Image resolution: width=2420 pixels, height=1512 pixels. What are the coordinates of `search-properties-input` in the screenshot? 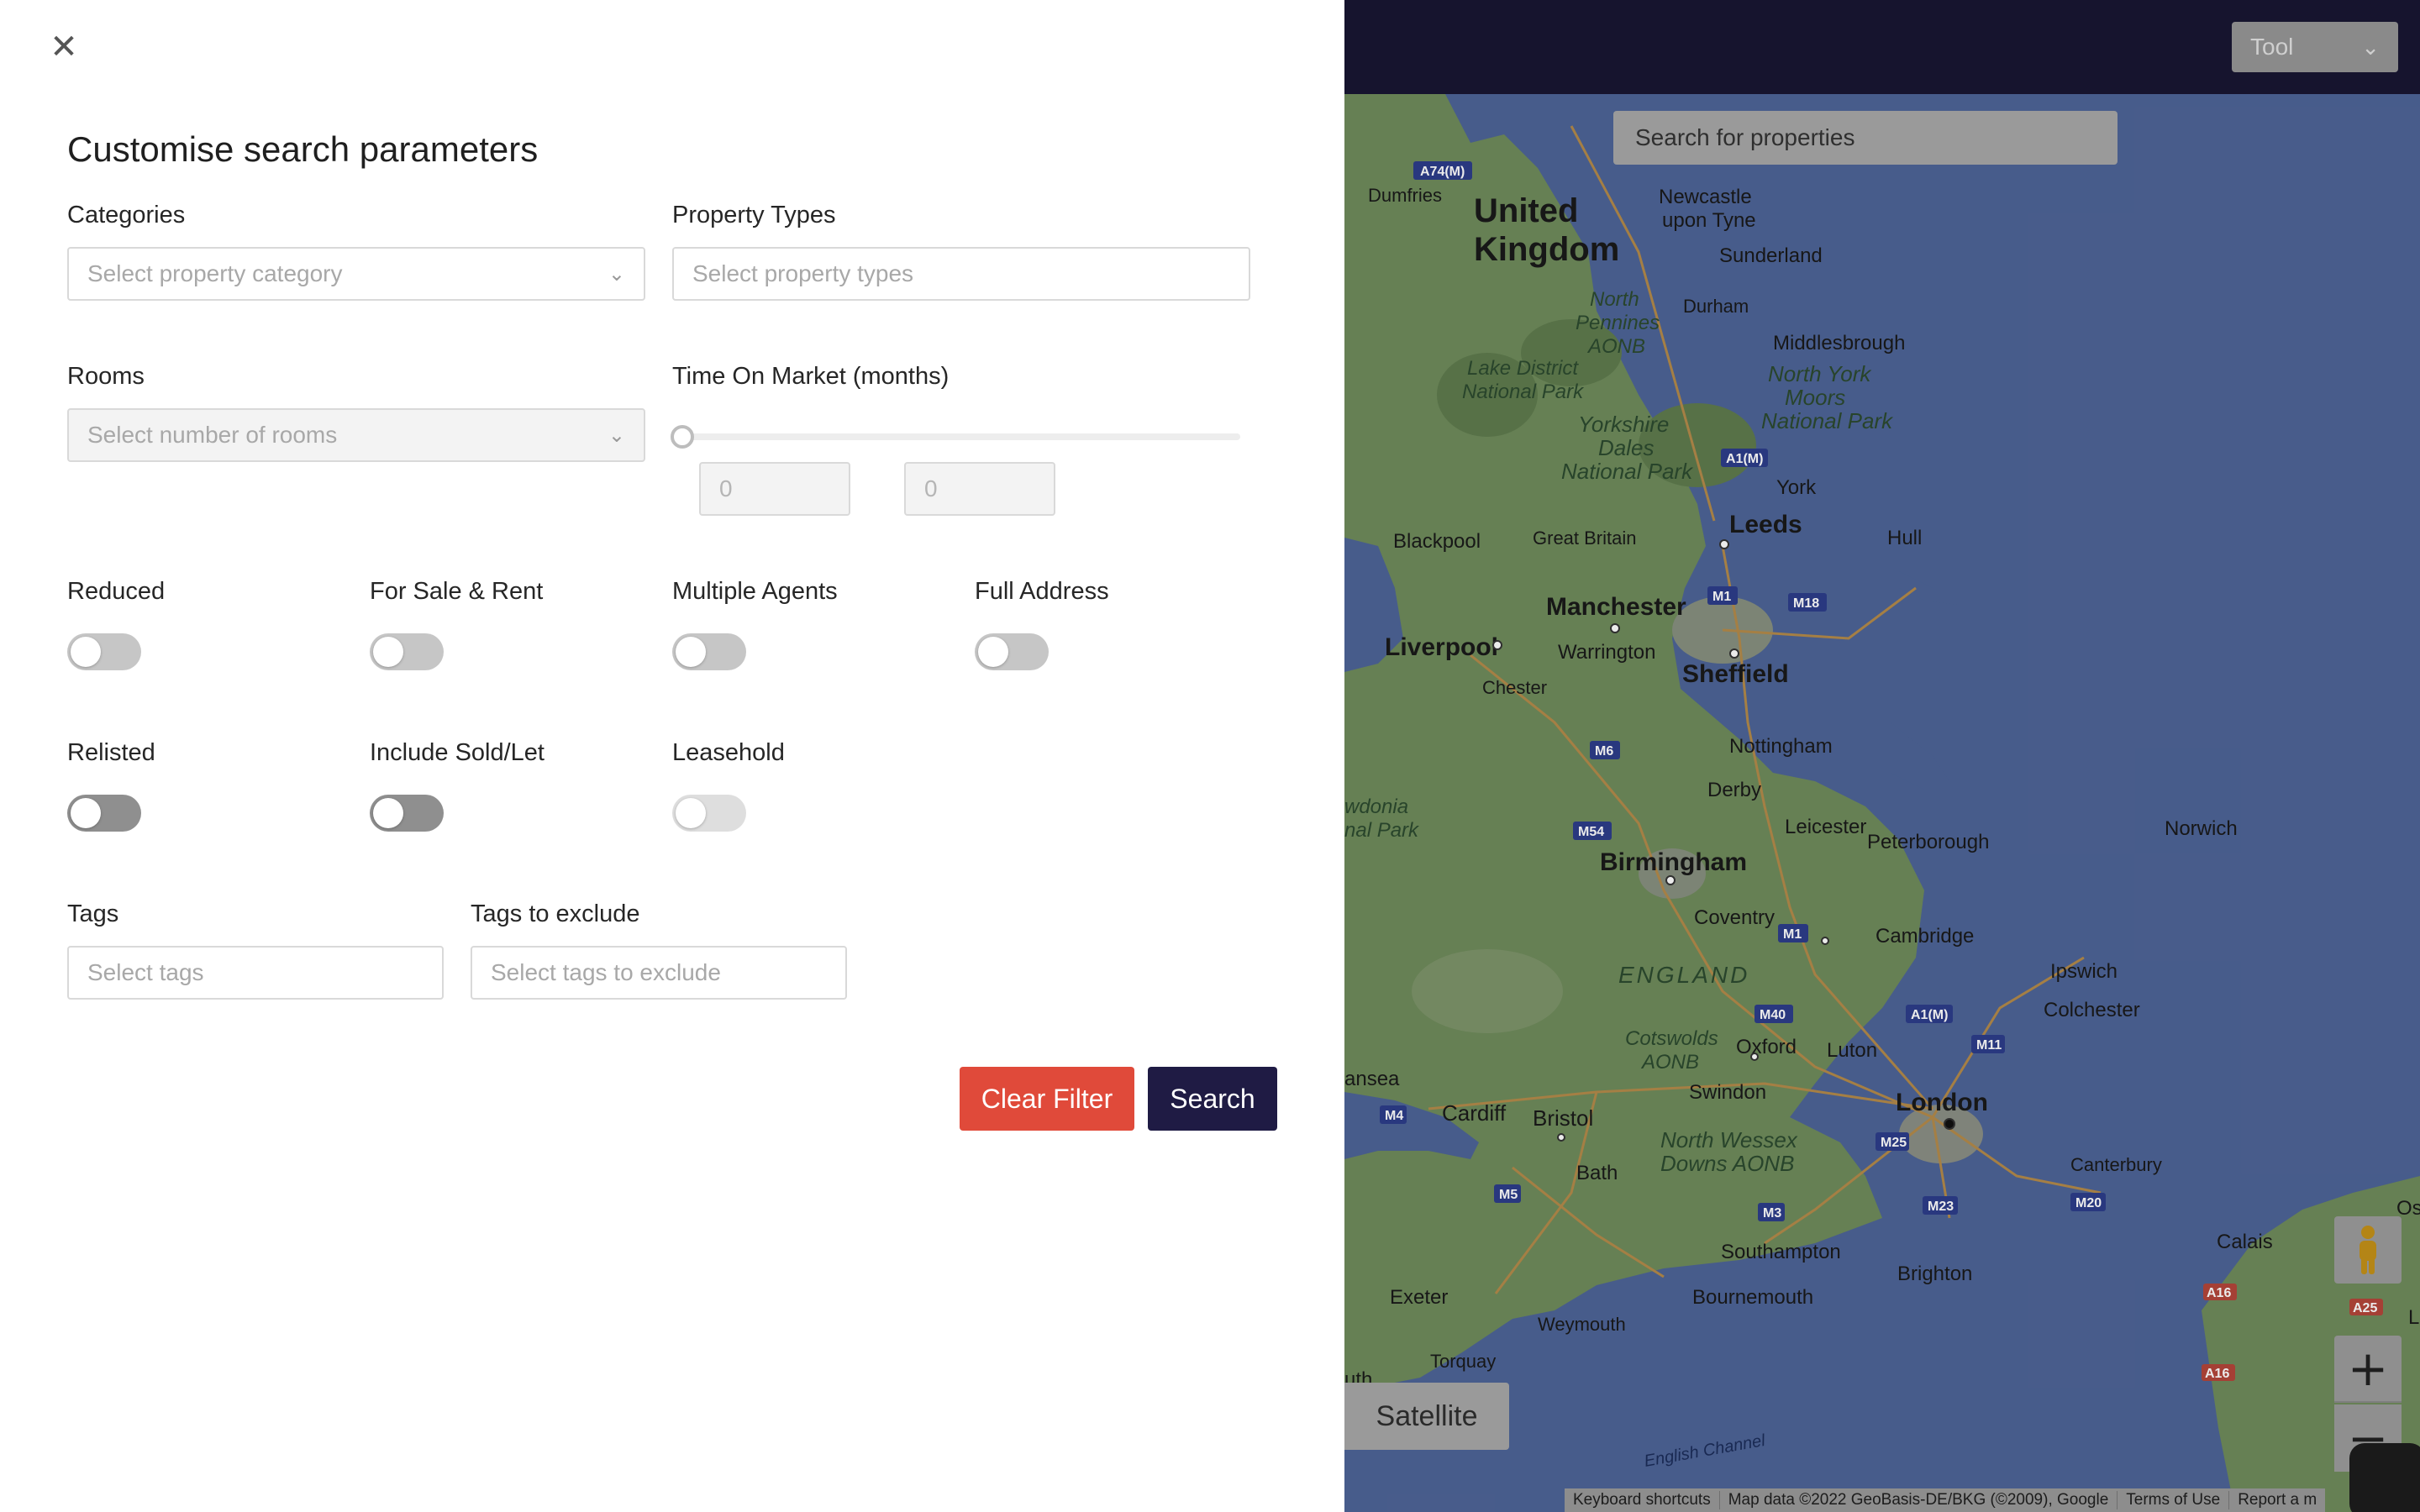 It's located at (1865, 137).